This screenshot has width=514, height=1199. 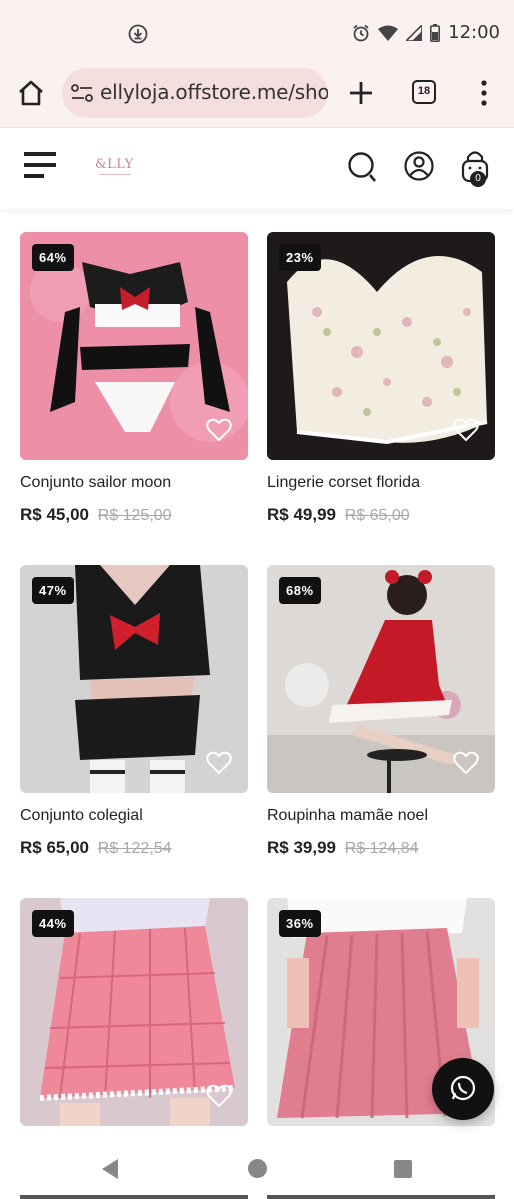 I want to click on original-price: R$ 65,00, so click(x=377, y=515).